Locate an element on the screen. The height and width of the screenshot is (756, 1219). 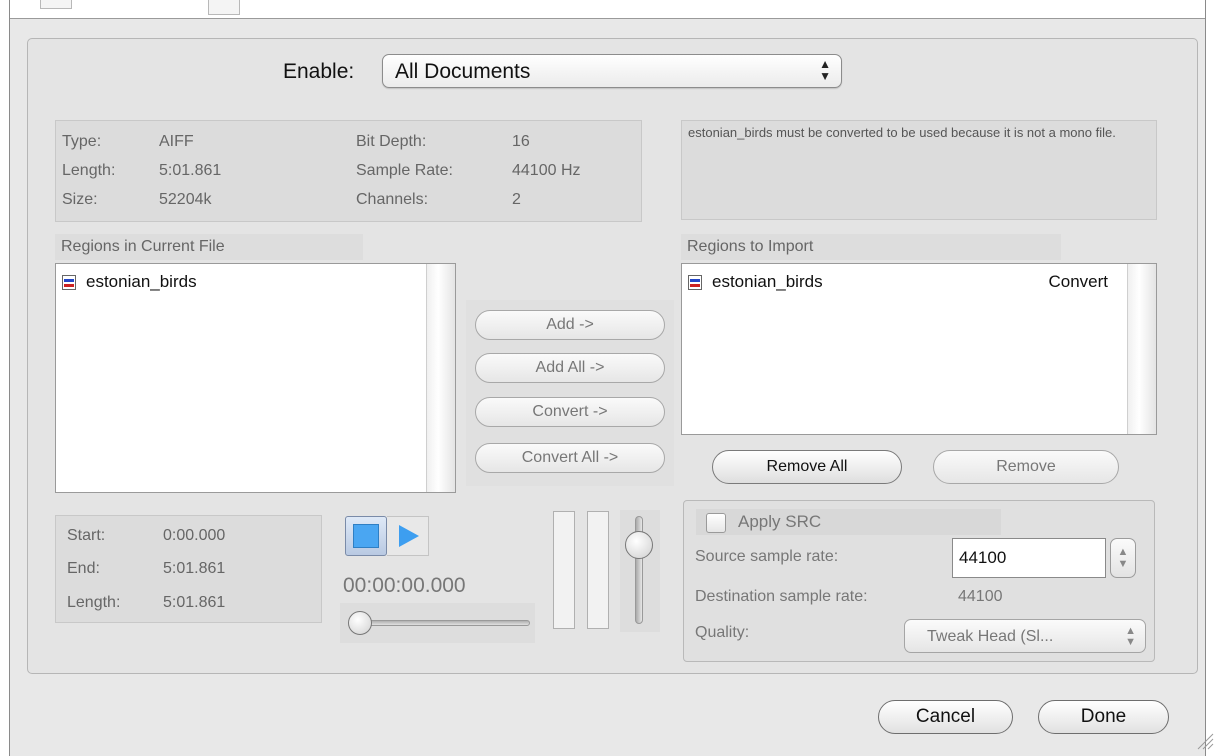
convert-all-button: Convert All -> is located at coordinates (570, 458).